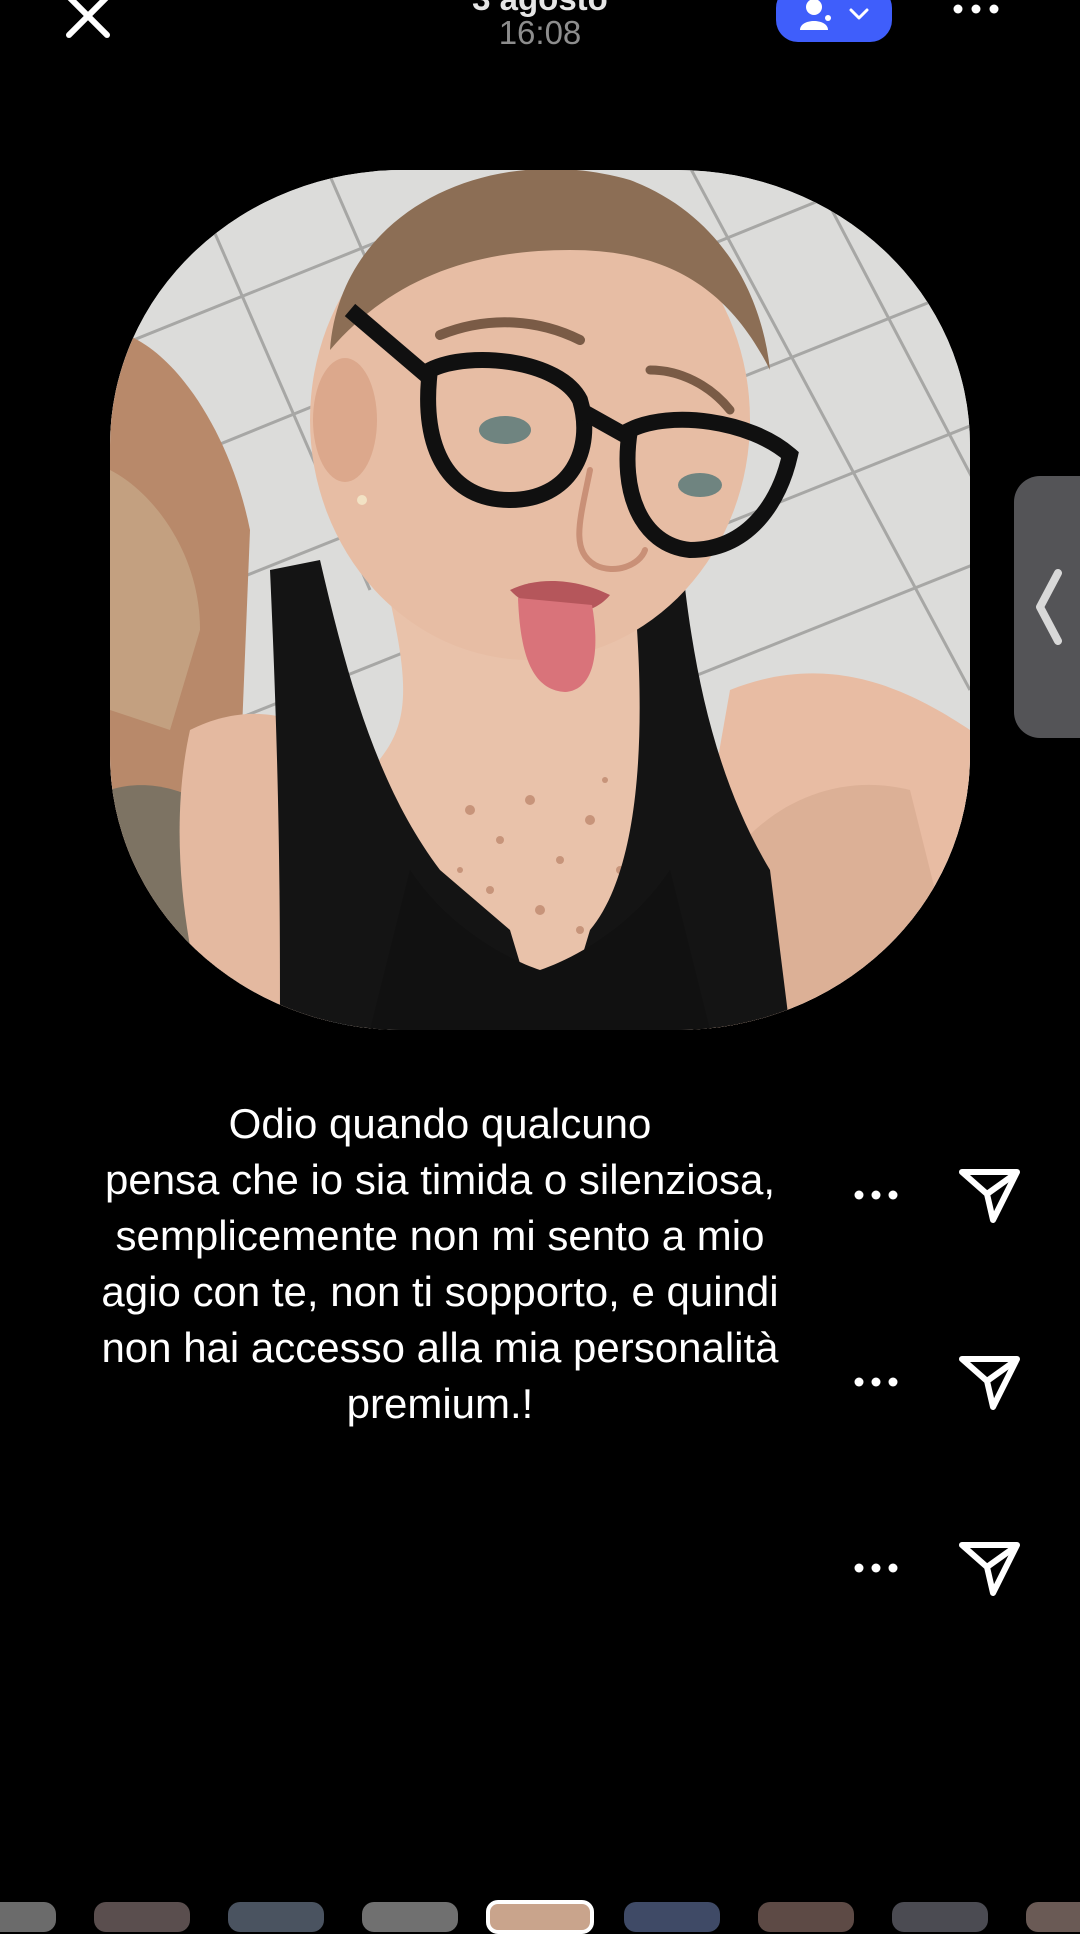 The image size is (1080, 1934). Describe the element at coordinates (440, 1123) in the screenshot. I see `caption-line: Odio quando qualcuno` at that location.